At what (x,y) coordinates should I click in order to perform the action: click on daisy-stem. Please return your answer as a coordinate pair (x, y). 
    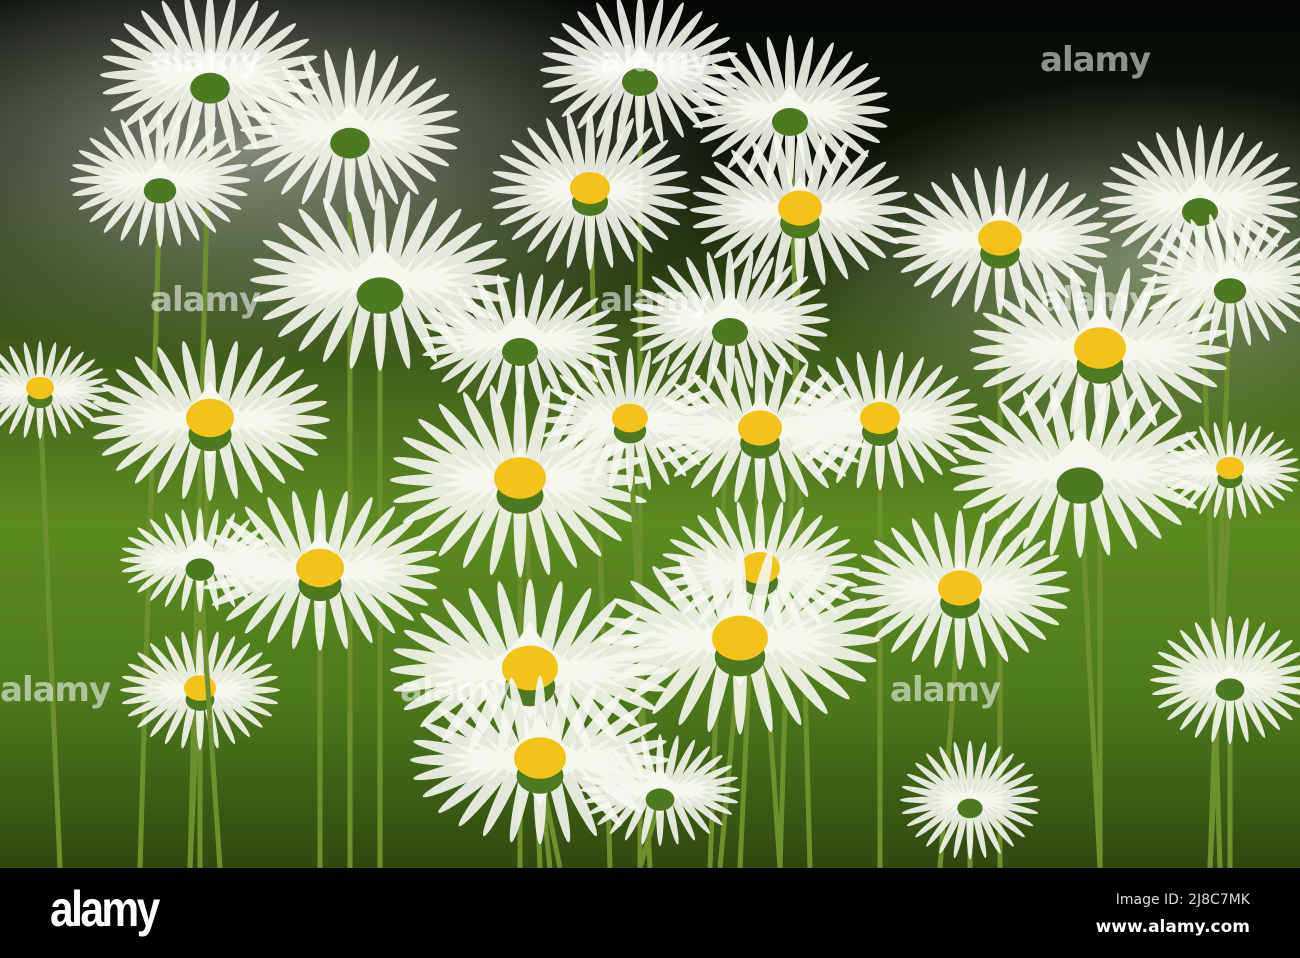
    Looking at the image, I should click on (50, 633).